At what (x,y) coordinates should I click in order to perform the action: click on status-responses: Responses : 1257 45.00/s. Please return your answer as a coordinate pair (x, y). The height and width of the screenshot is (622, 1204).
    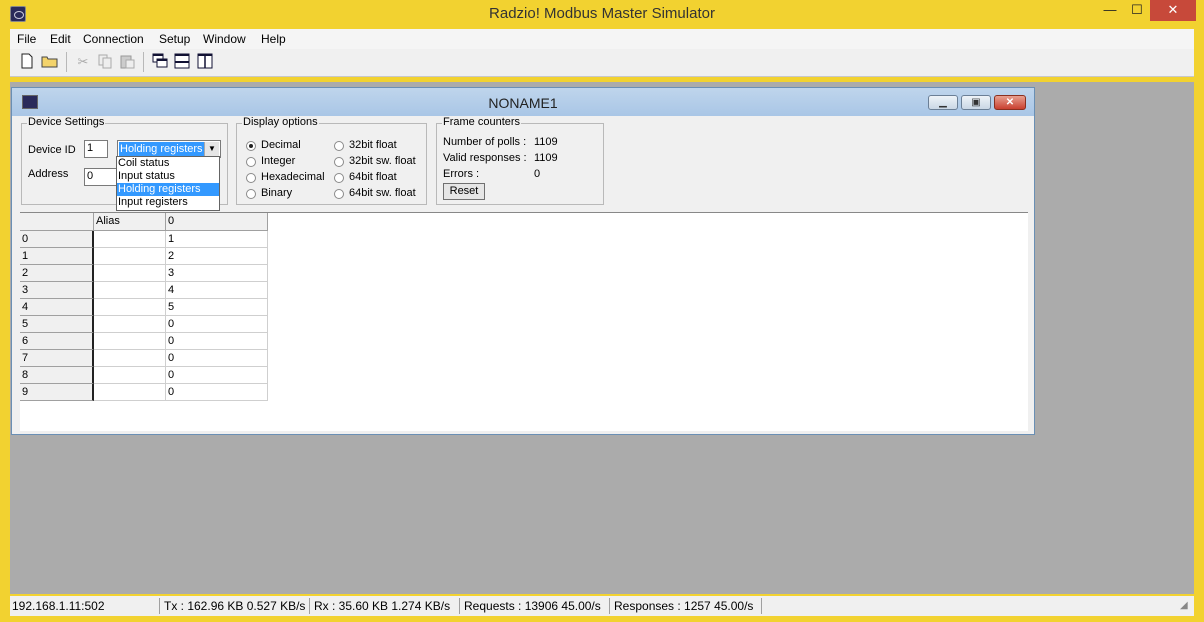
    Looking at the image, I should click on (687, 606).